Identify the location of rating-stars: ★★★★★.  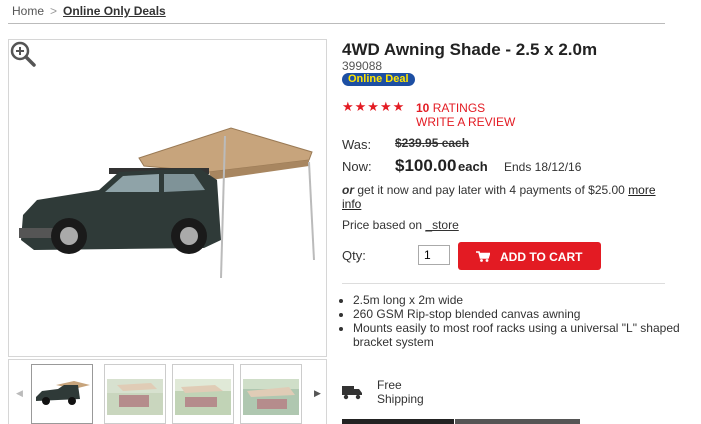
(374, 106).